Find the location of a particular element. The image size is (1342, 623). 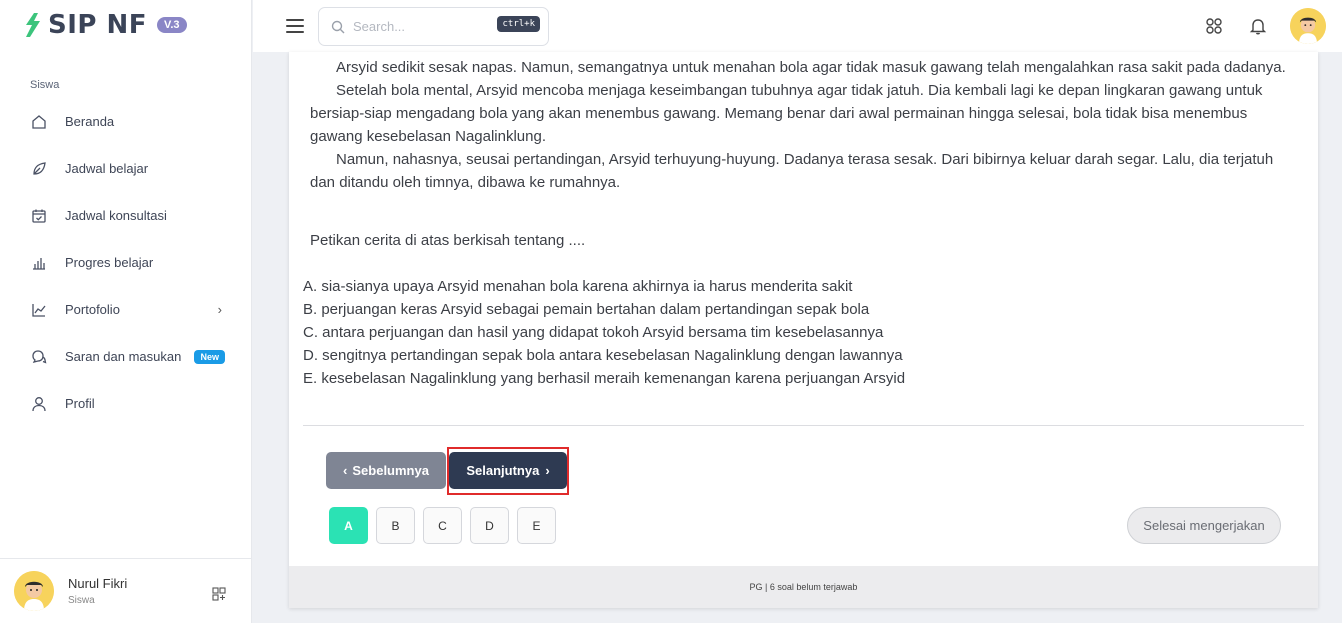

header-avatar is located at coordinates (1308, 26).